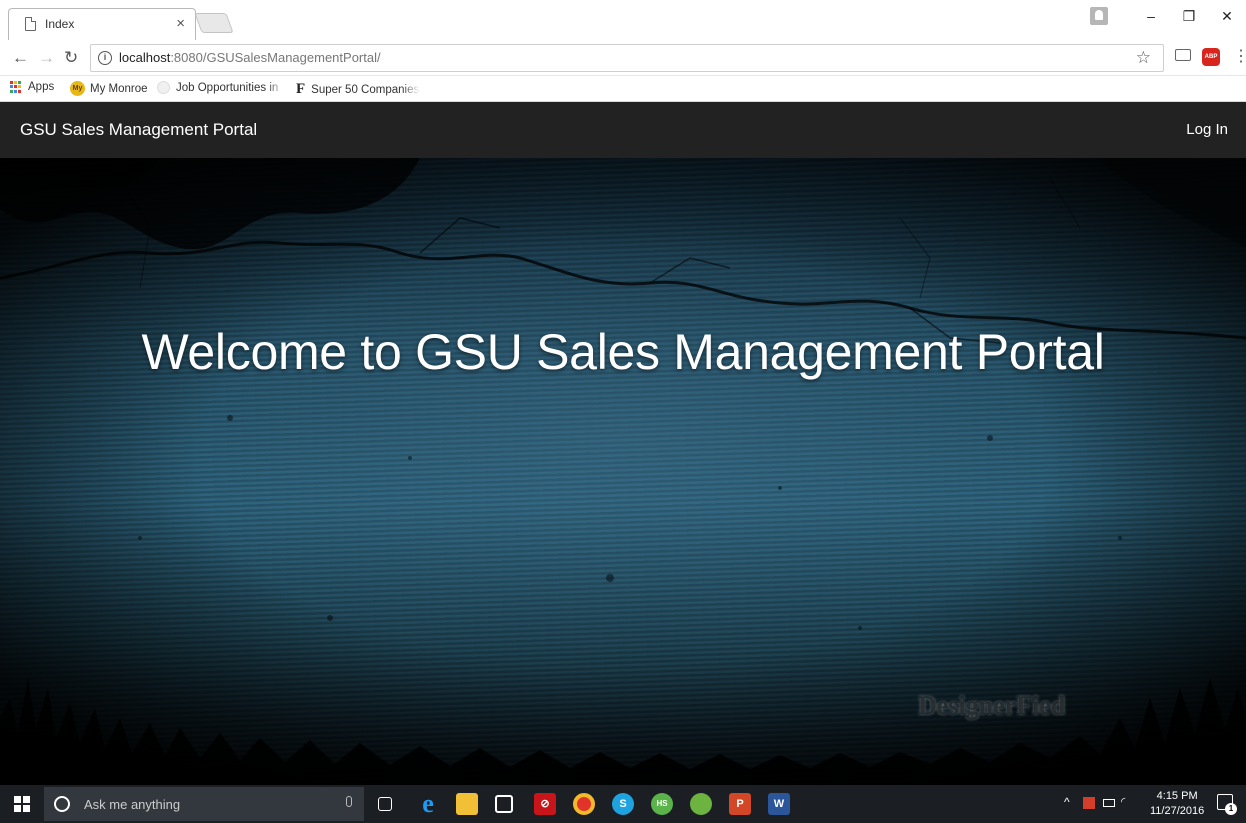 The width and height of the screenshot is (1246, 823). What do you see at coordinates (584, 804) in the screenshot?
I see `chrome-icon` at bounding box center [584, 804].